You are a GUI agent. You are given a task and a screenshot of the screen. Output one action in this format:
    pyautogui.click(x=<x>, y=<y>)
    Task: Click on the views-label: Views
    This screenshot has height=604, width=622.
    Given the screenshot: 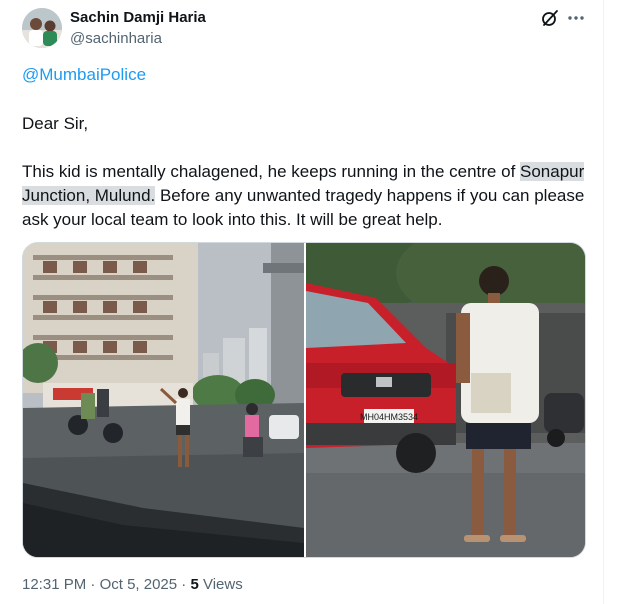 What is the action you would take?
    pyautogui.click(x=222, y=584)
    